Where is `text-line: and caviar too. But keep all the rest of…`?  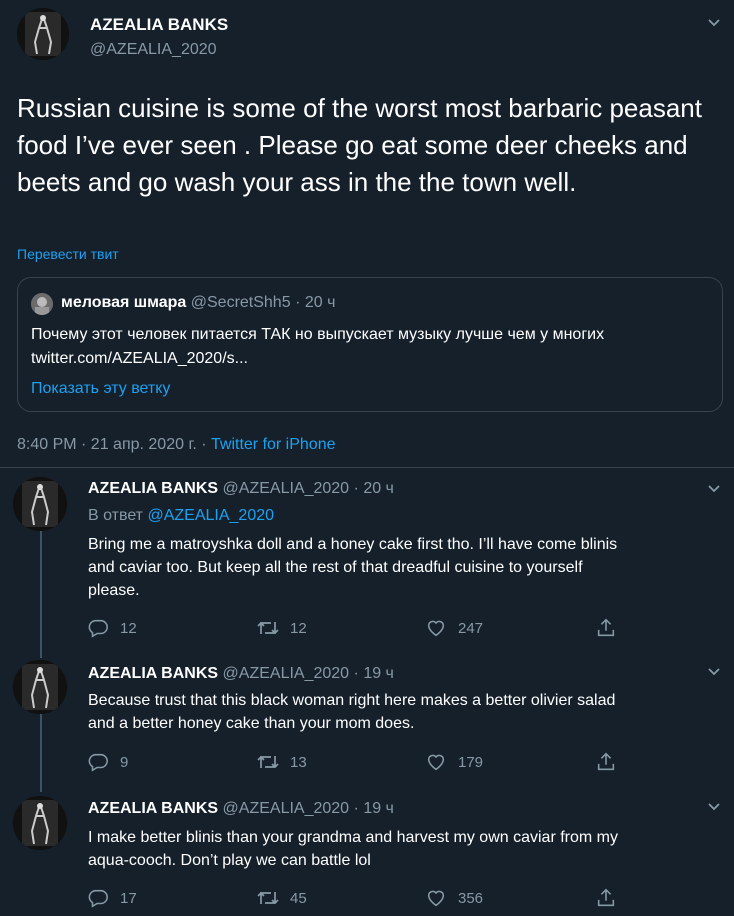
text-line: and caviar too. But keep all the rest of… is located at coordinates (335, 567).